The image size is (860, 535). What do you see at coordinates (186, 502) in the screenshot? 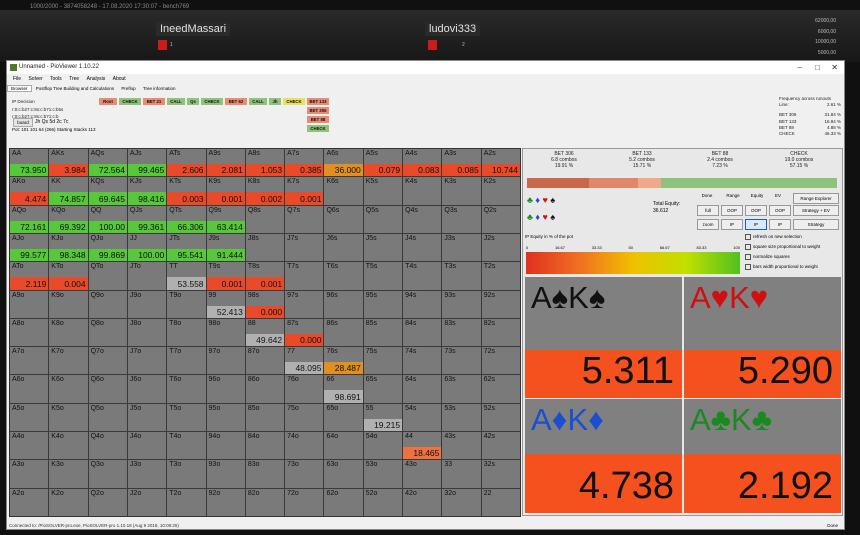
I see `hand-cell: T2o` at bounding box center [186, 502].